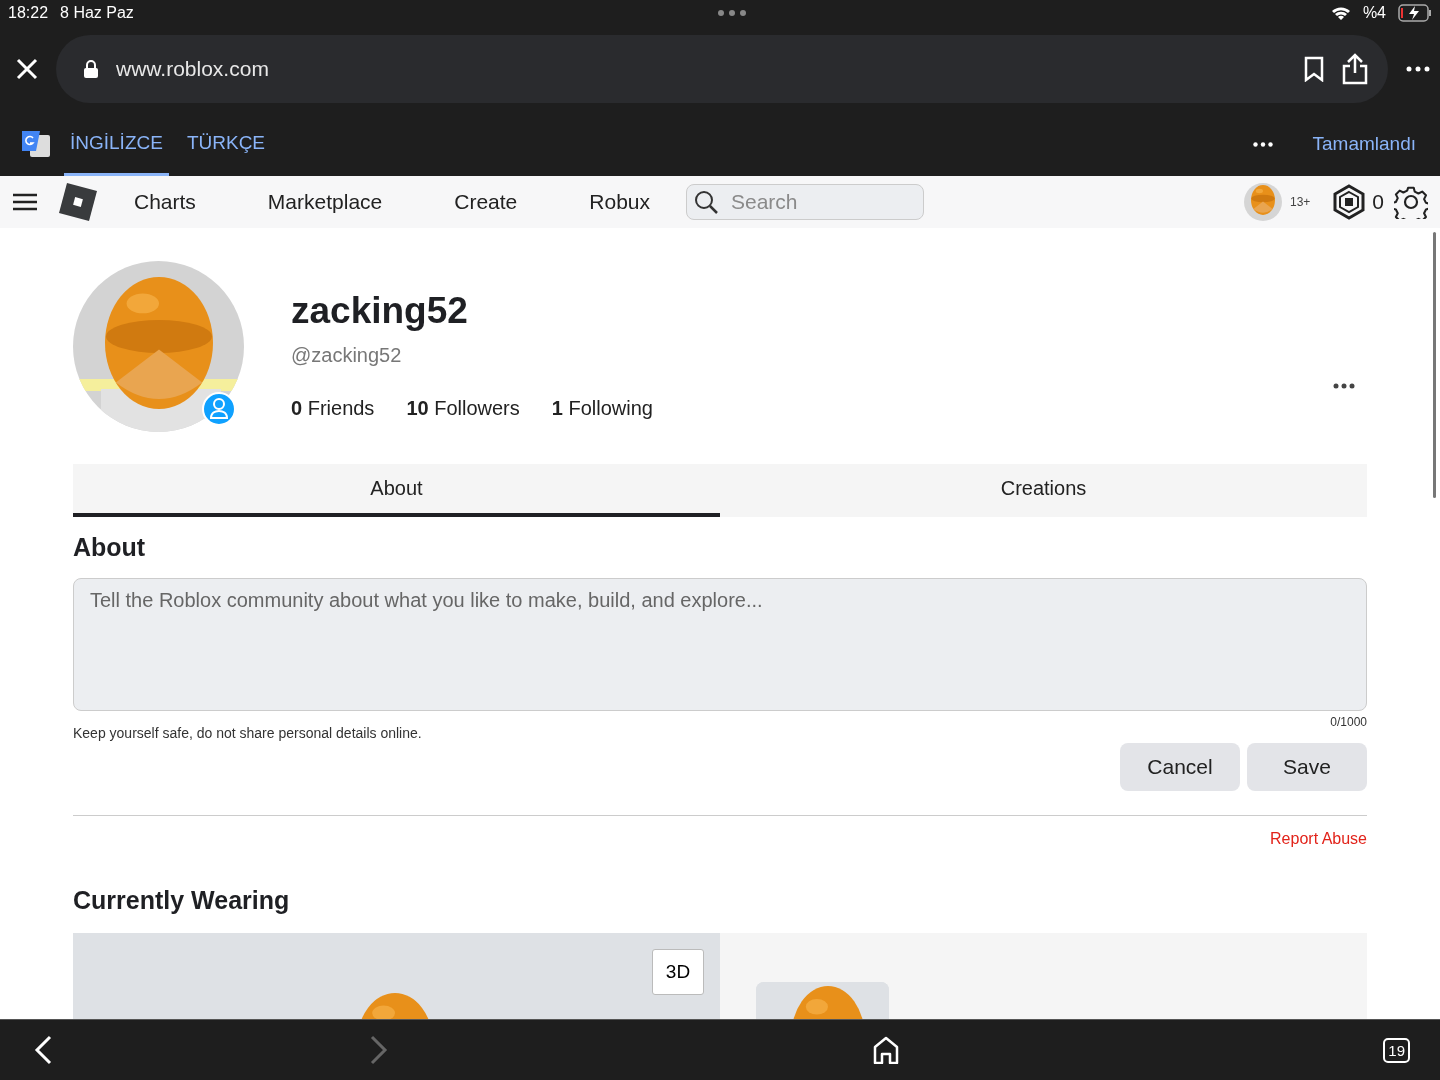 The image size is (1440, 1080). What do you see at coordinates (678, 972) in the screenshot?
I see `view-toggle-button: 3D` at bounding box center [678, 972].